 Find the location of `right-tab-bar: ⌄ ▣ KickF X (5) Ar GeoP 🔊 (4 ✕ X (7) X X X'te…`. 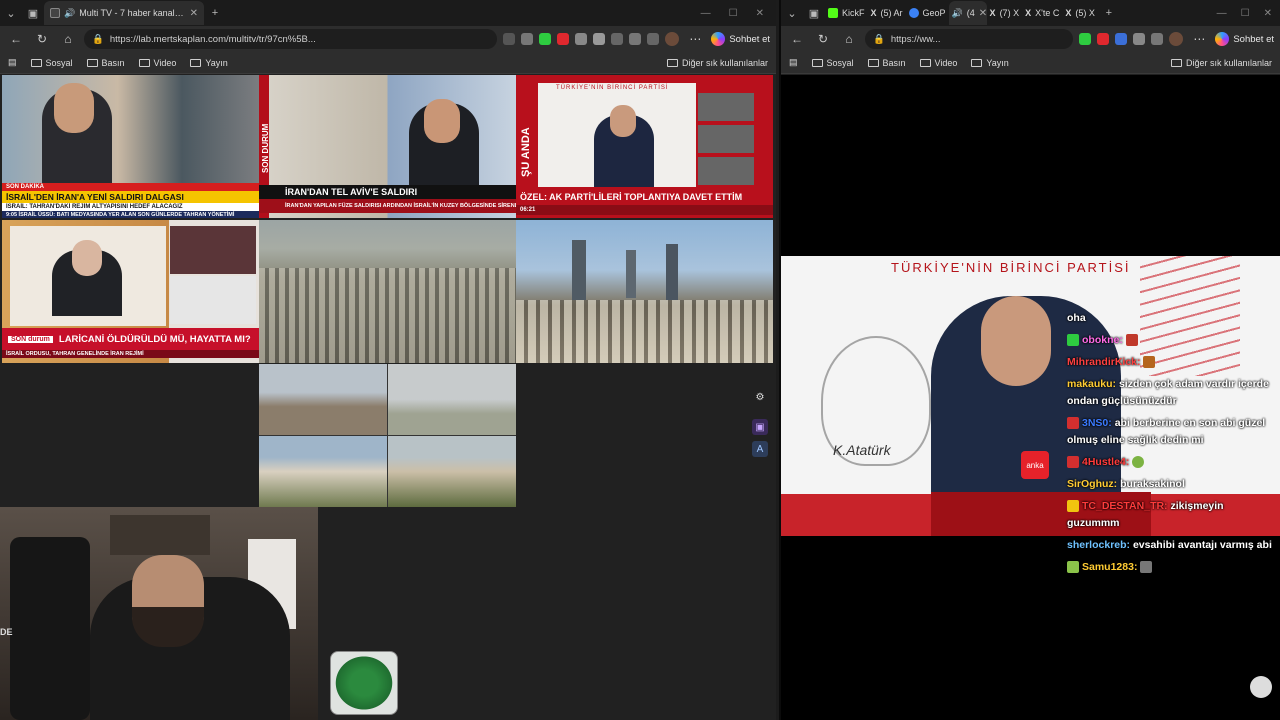

right-tab-bar: ⌄ ▣ KickF X (5) Ar GeoP 🔊 (4 ✕ X (7) X X X'te… is located at coordinates (1030, 13).